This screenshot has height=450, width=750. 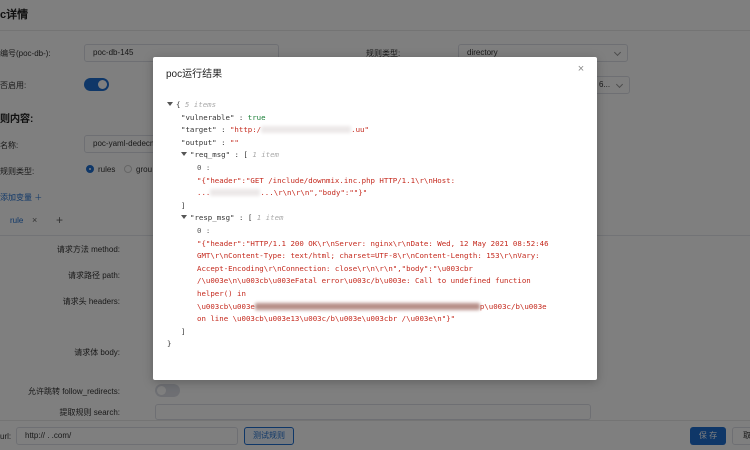 I want to click on json-root-line: { 5 items, so click(x=377, y=105).